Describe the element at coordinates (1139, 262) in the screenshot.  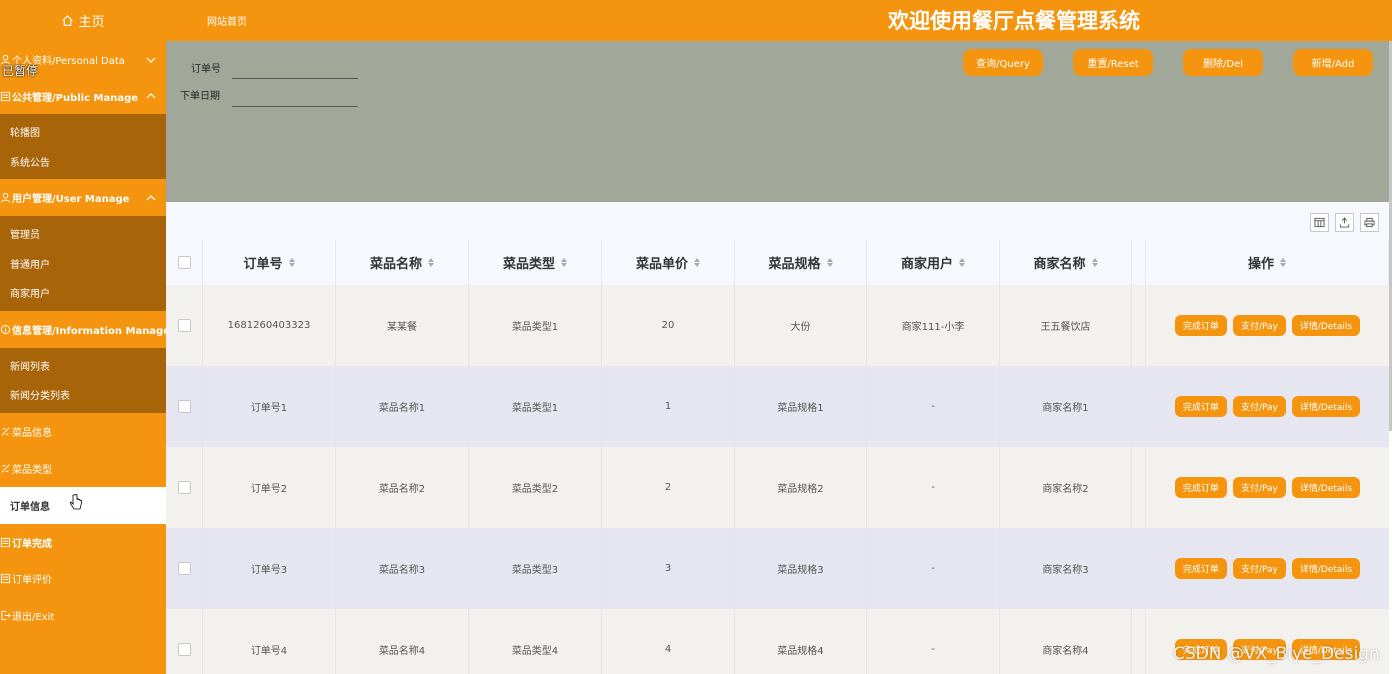
I see `column-gap` at that location.